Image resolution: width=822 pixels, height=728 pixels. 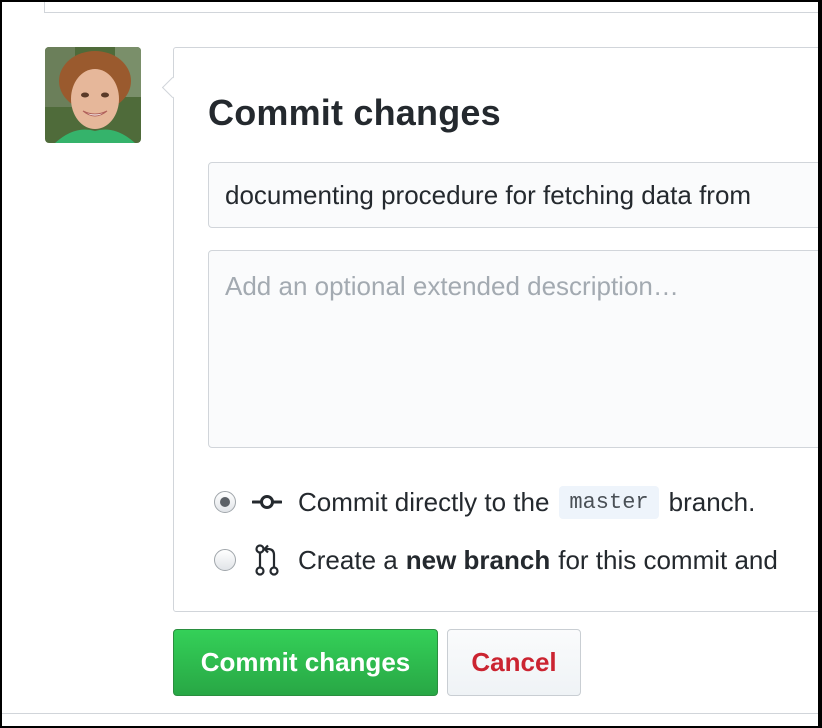 I want to click on branch-name-badge: master, so click(x=609, y=502).